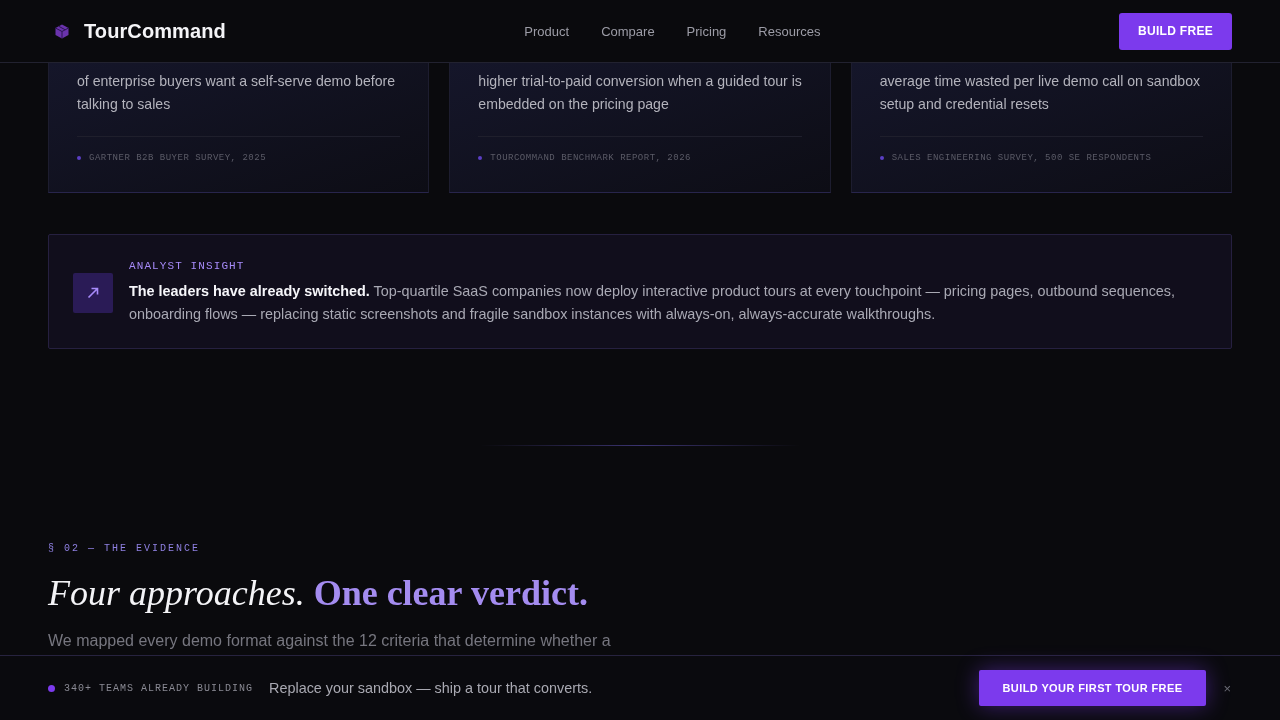 The height and width of the screenshot is (720, 1280). What do you see at coordinates (187, 266) in the screenshot?
I see `insight-label: ANALYST INSIGHT` at bounding box center [187, 266].